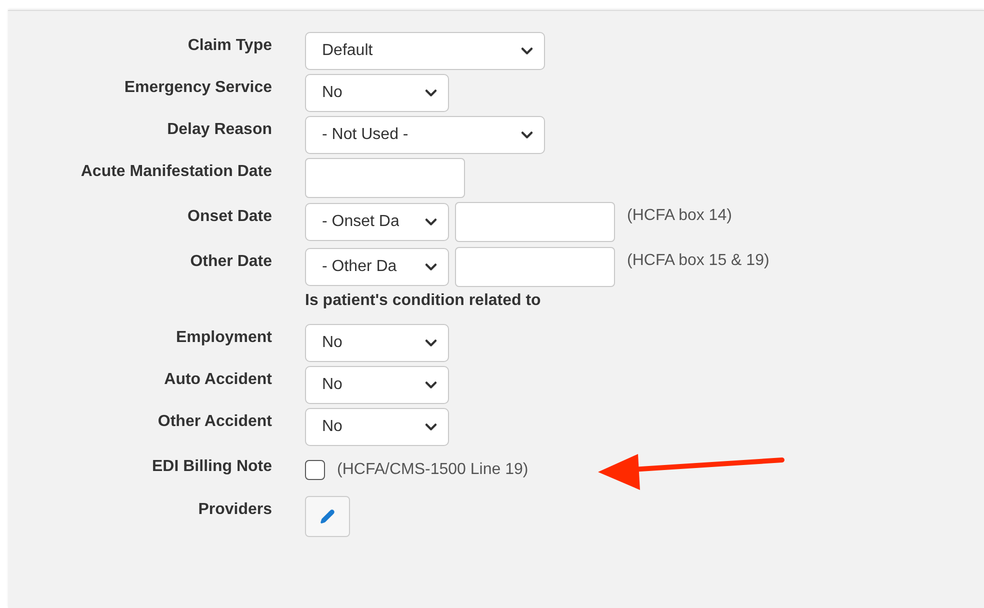 The width and height of the screenshot is (984, 608). Describe the element at coordinates (698, 261) in the screenshot. I see `hint-text: (HCFA box 15 & 19)` at that location.